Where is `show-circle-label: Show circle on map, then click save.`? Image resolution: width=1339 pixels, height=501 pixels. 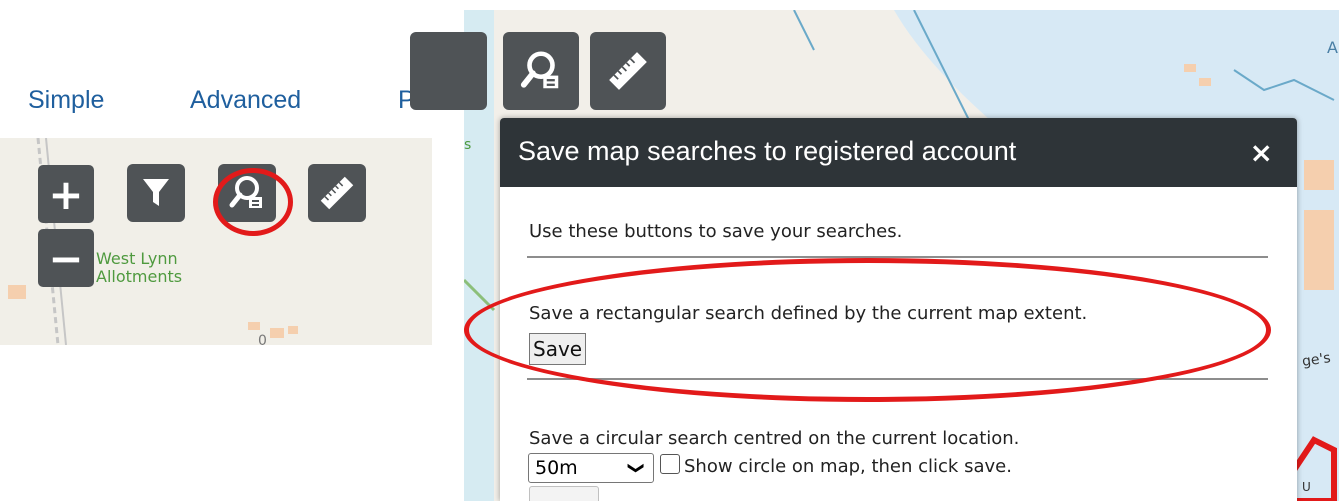 show-circle-label: Show circle on map, then click save. is located at coordinates (848, 466).